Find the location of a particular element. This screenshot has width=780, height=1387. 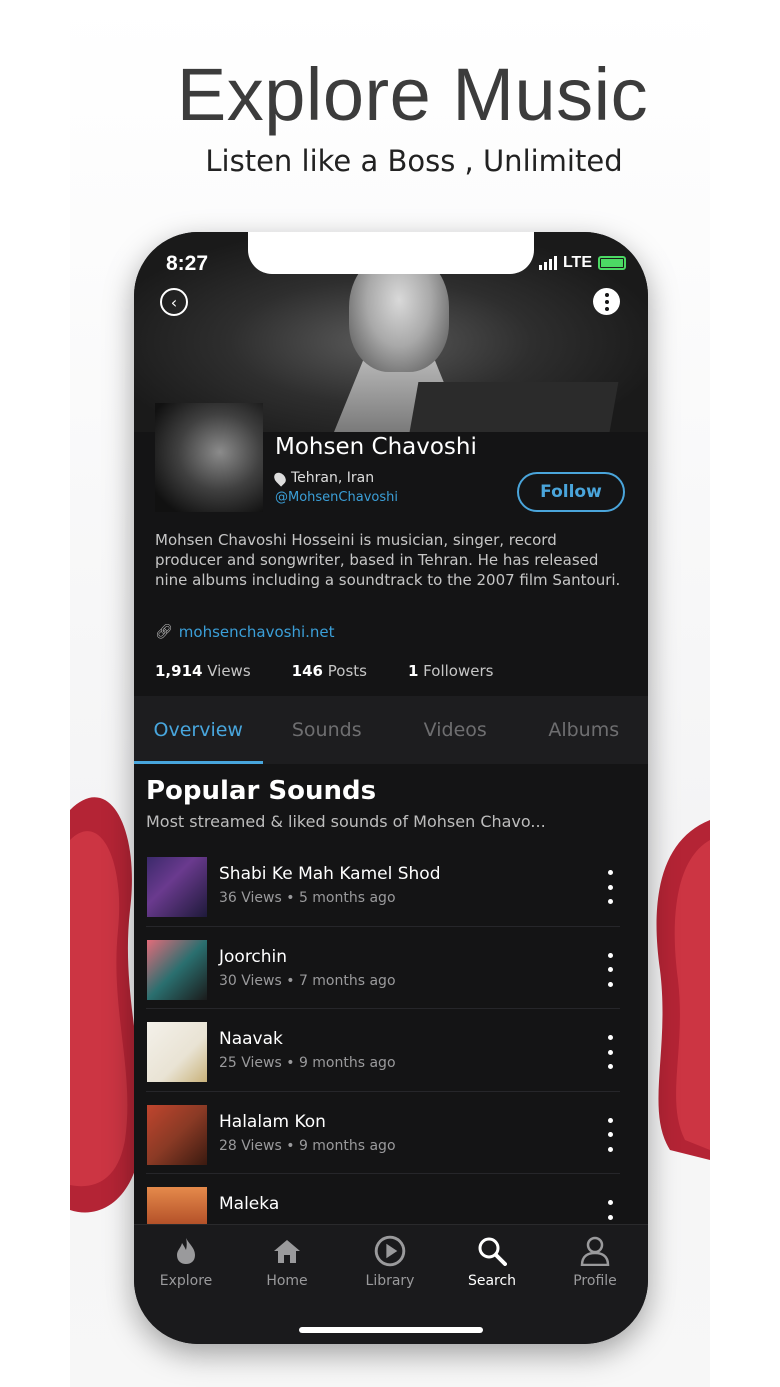

nav-label: Search is located at coordinates (492, 1281).